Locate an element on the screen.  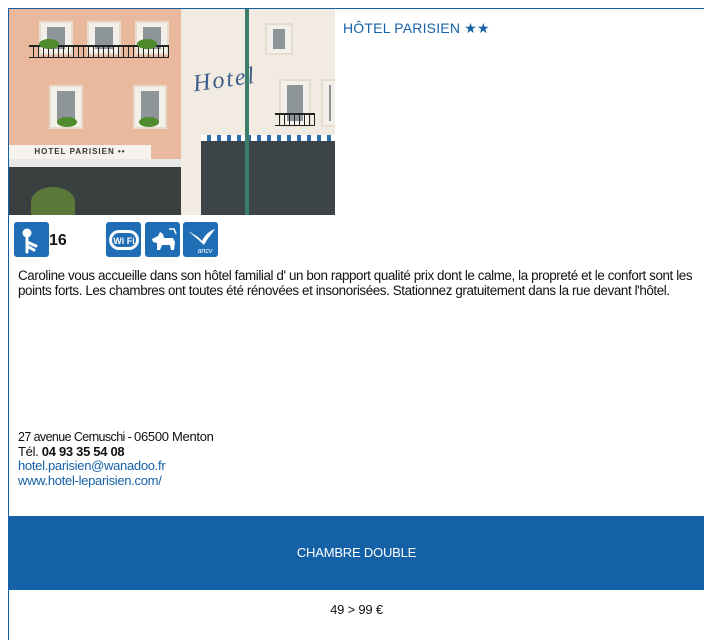
wifi-icon: Wi Fi is located at coordinates (123, 239).